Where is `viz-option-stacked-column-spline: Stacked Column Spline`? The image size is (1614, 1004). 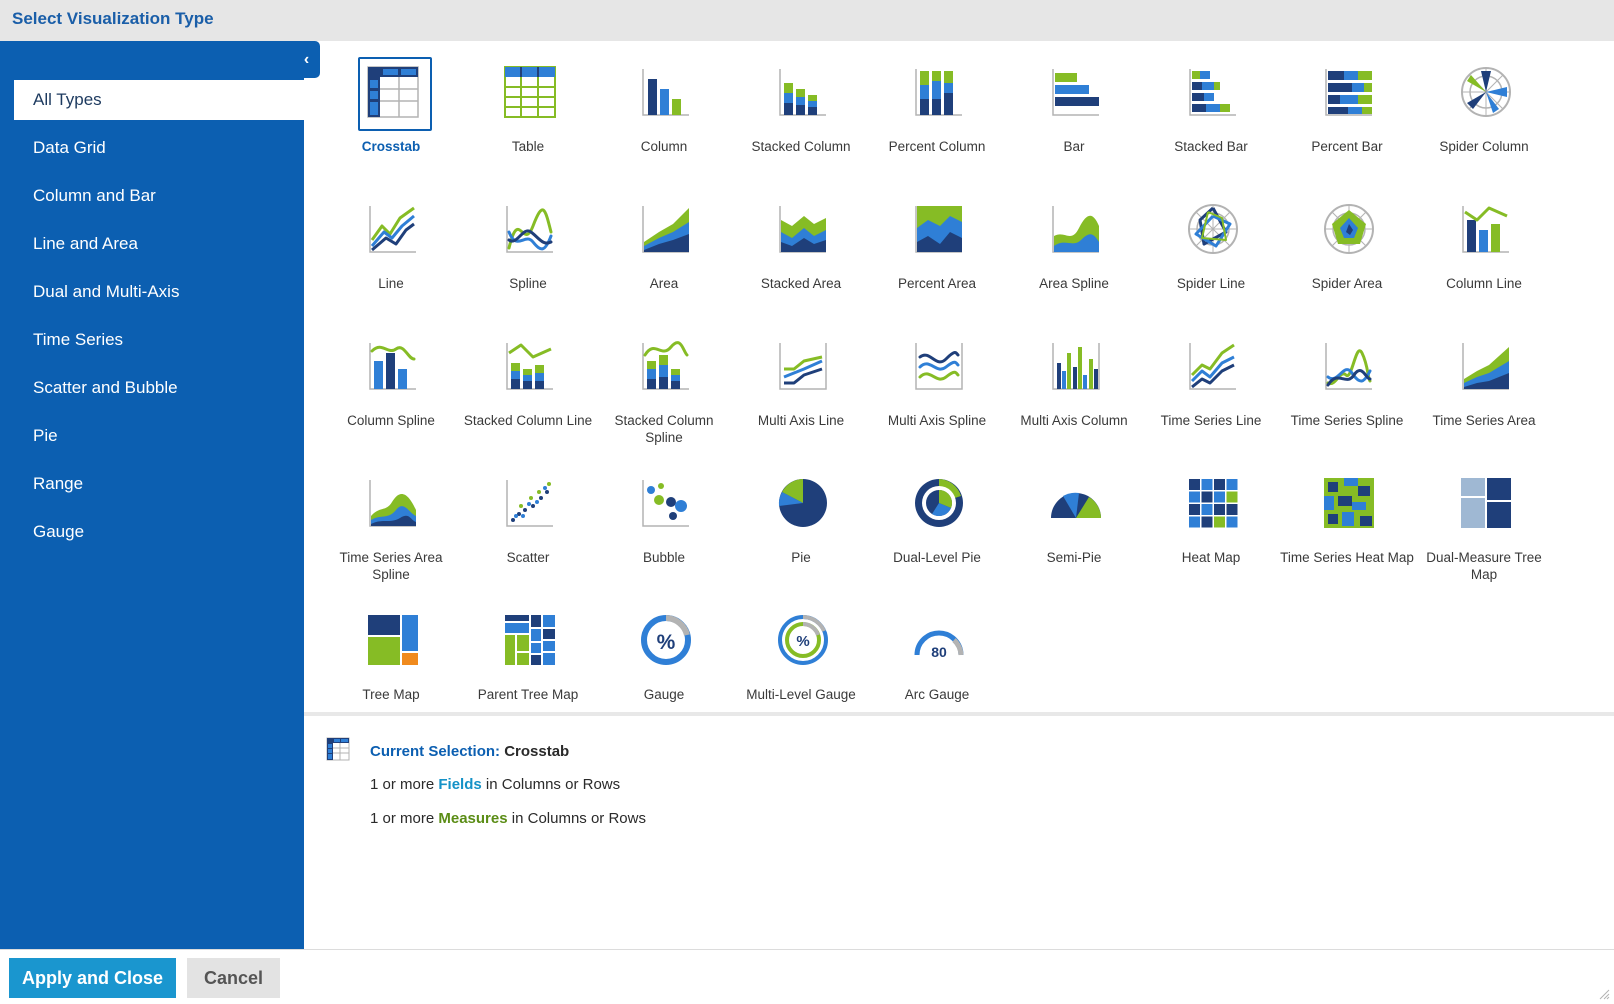
viz-option-stacked-column-spline: Stacked Column Spline is located at coordinates (664, 383).